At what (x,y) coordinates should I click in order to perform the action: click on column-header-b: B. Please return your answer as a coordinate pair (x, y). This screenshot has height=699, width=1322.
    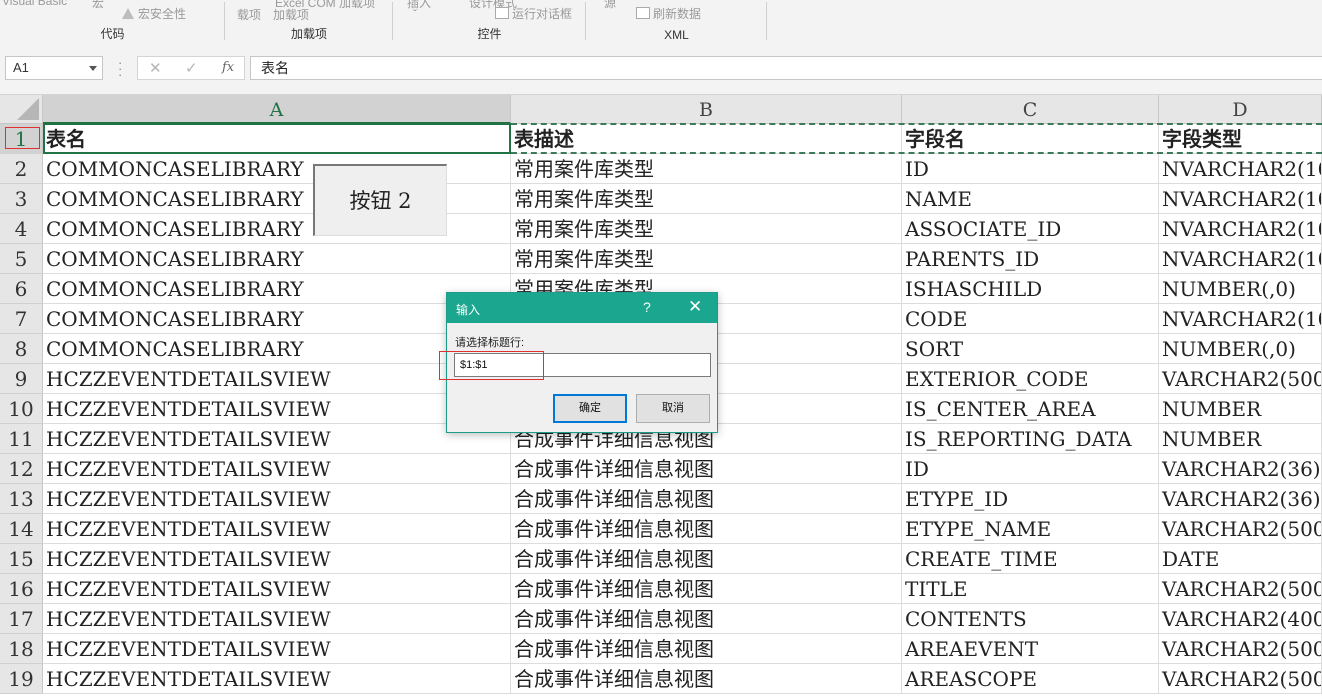
    Looking at the image, I should click on (706, 109).